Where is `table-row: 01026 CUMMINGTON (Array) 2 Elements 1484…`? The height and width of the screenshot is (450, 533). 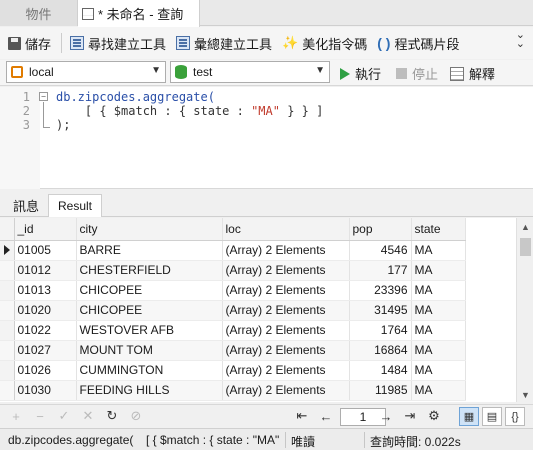
table-row: 01026 CUMMINGTON (Array) 2 Elements 1484… is located at coordinates (233, 370).